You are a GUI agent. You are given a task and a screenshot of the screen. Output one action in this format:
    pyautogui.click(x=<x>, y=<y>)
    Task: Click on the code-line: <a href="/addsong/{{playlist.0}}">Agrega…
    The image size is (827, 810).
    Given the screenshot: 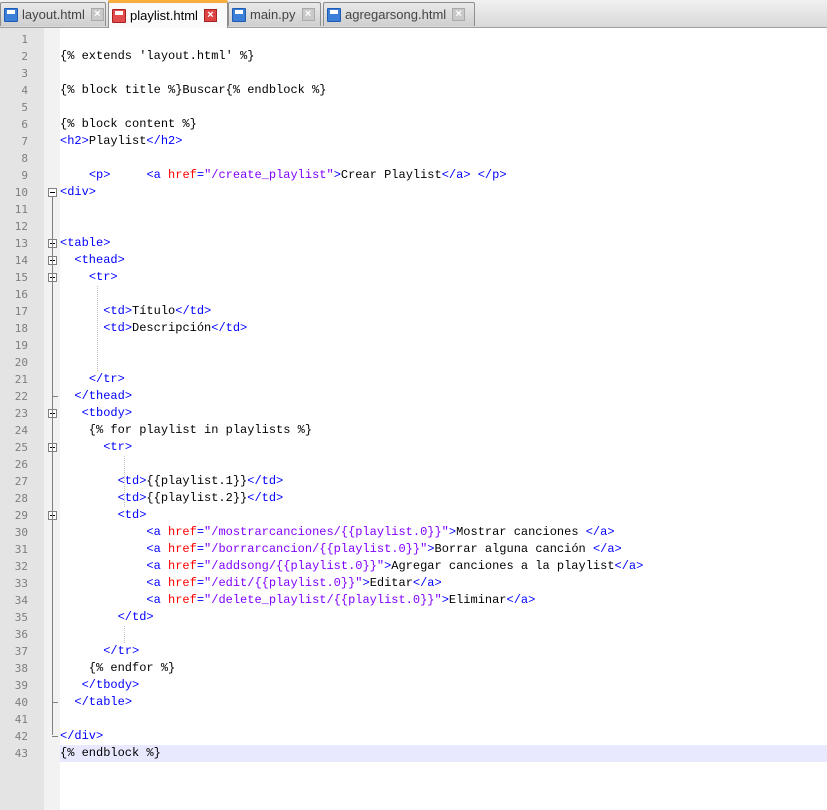 What is the action you would take?
    pyautogui.click(x=351, y=566)
    